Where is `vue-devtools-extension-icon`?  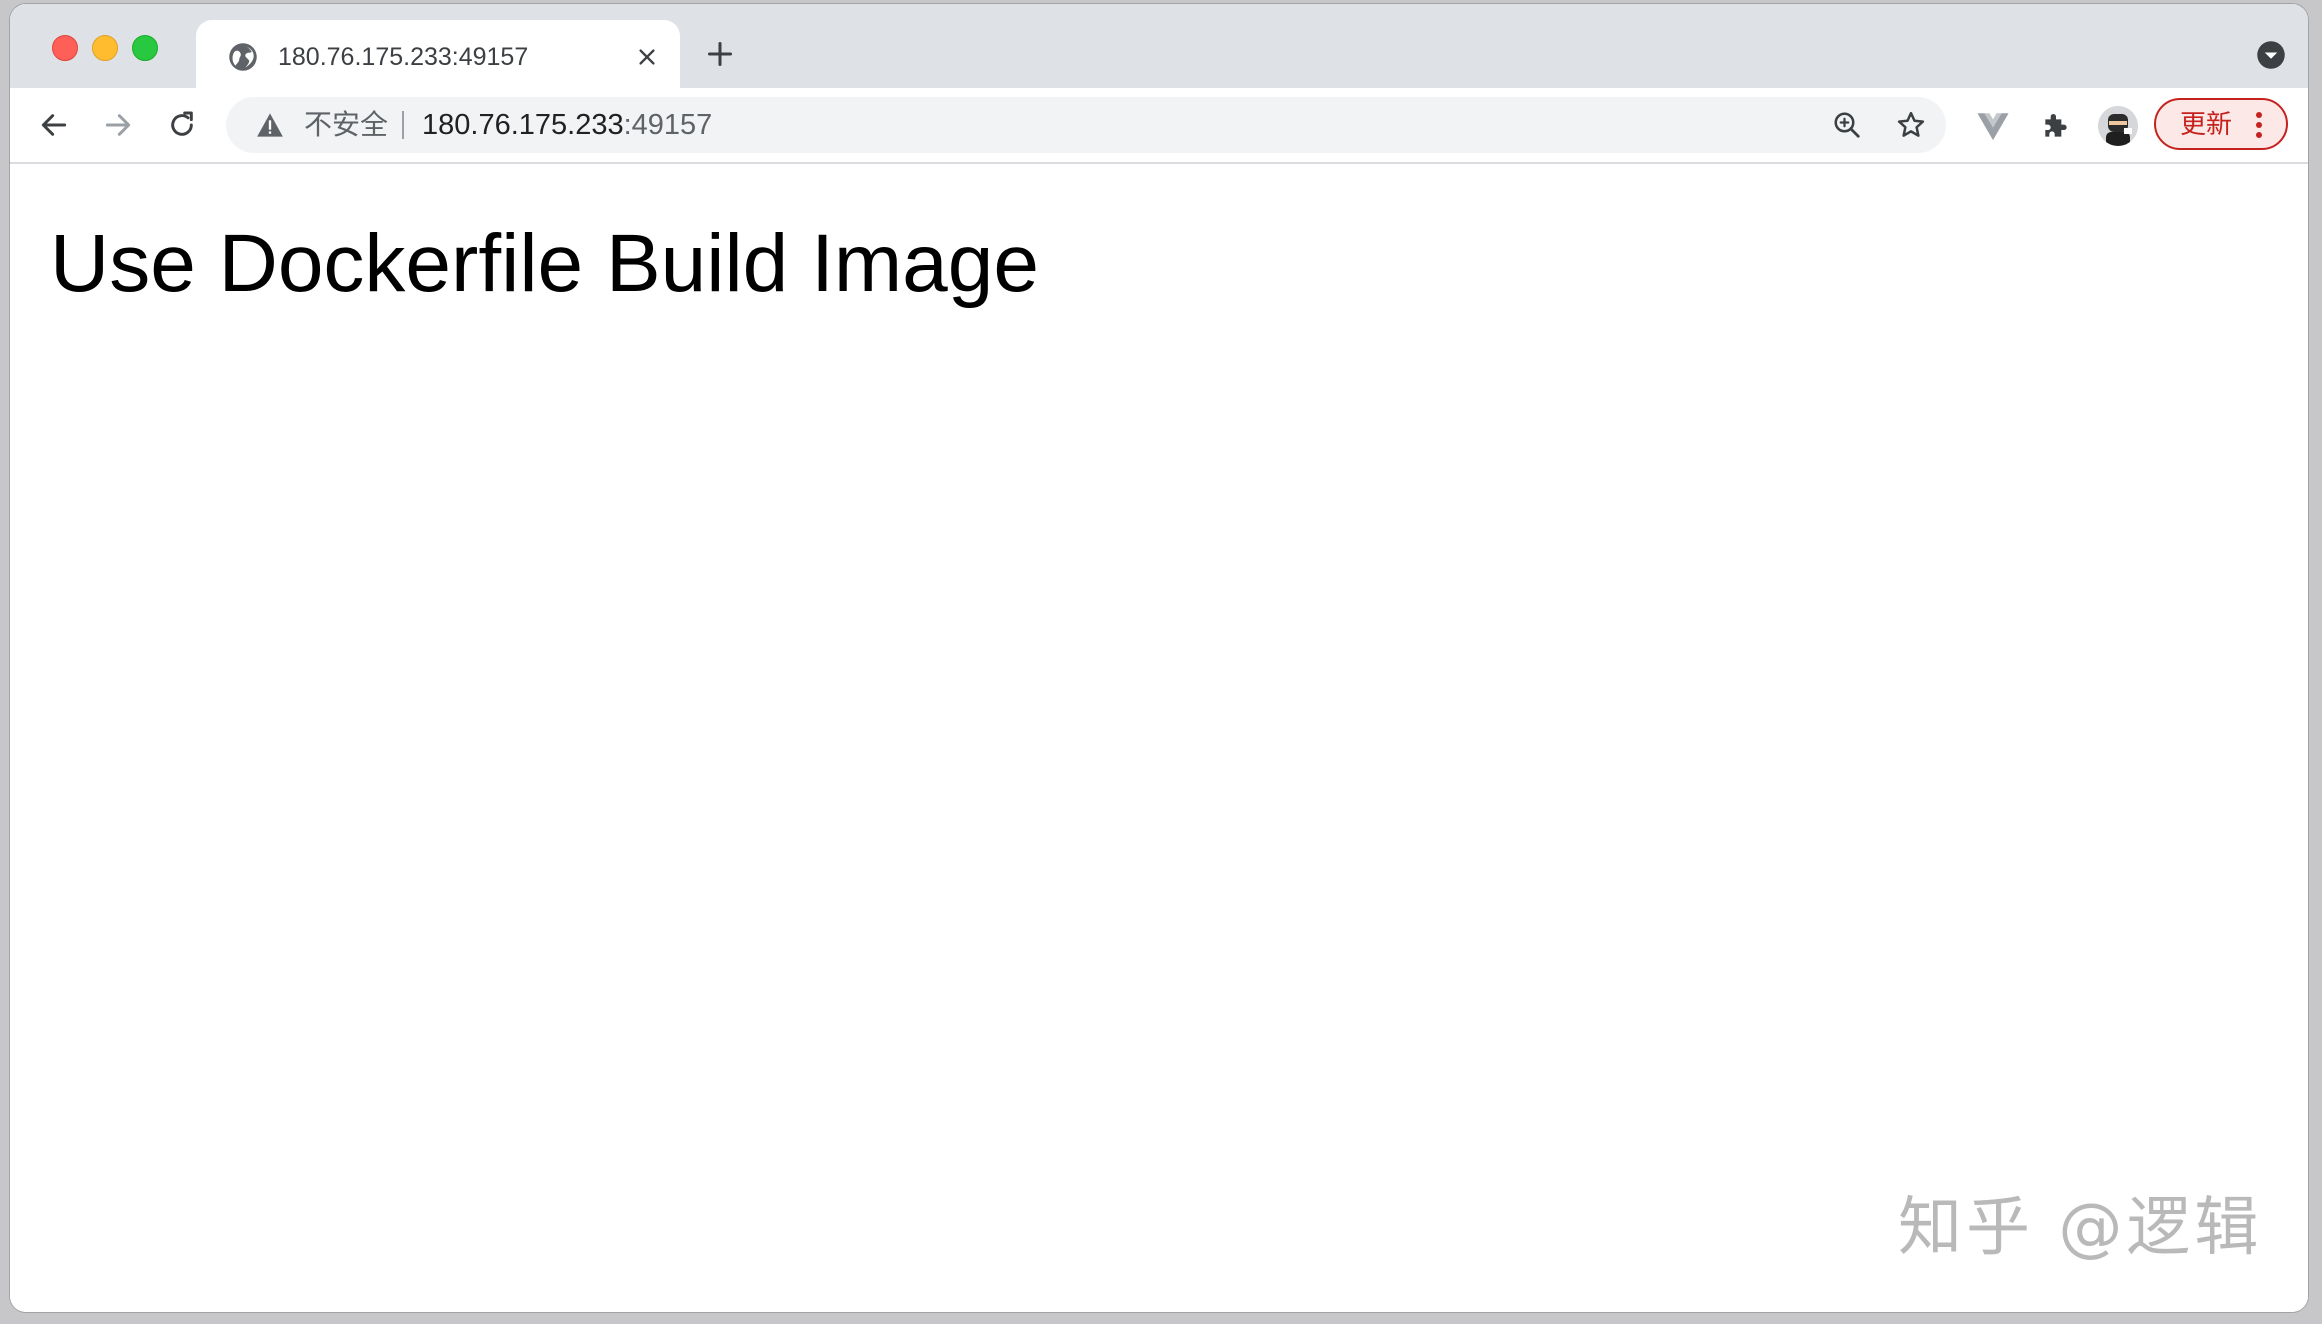
vue-devtools-extension-icon is located at coordinates (1993, 126).